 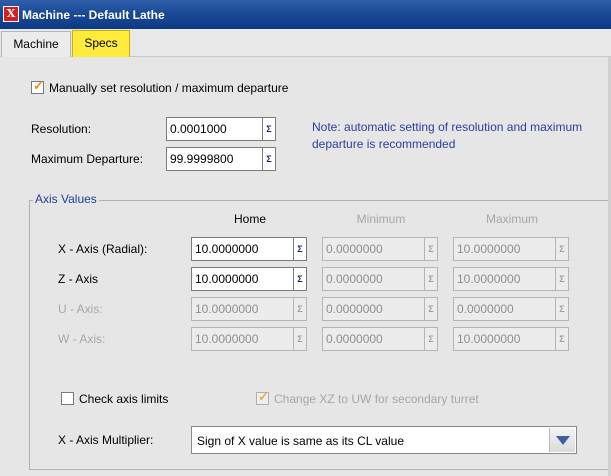 I want to click on u-axis-min-field: Σ, so click(x=380, y=309).